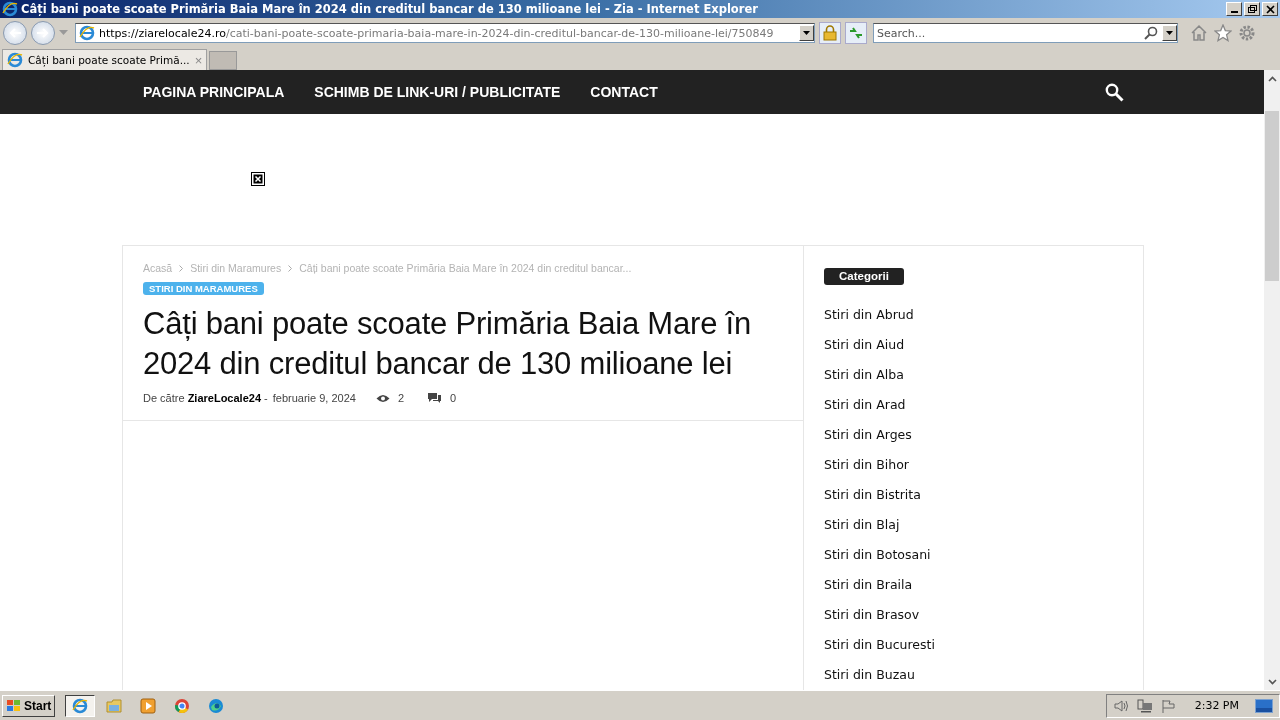  Describe the element at coordinates (29, 705) in the screenshot. I see `start-button: Start` at that location.